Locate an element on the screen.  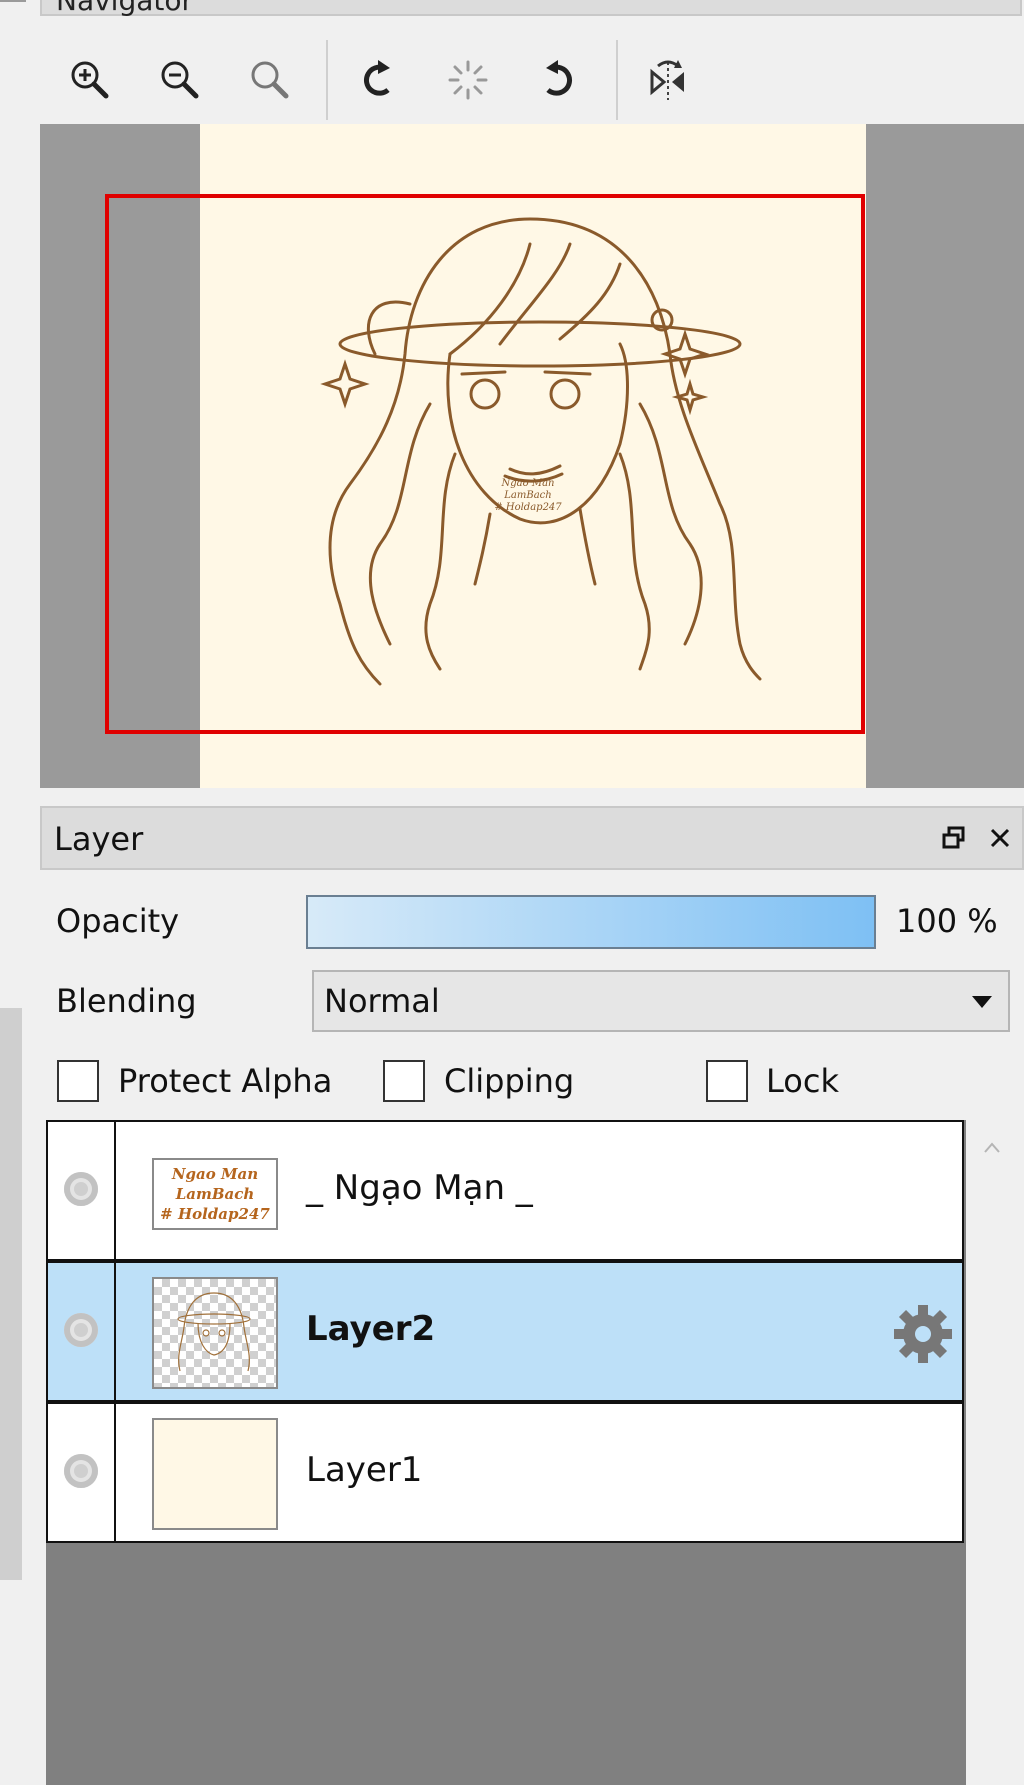
lock-checkbox is located at coordinates (727, 1081).